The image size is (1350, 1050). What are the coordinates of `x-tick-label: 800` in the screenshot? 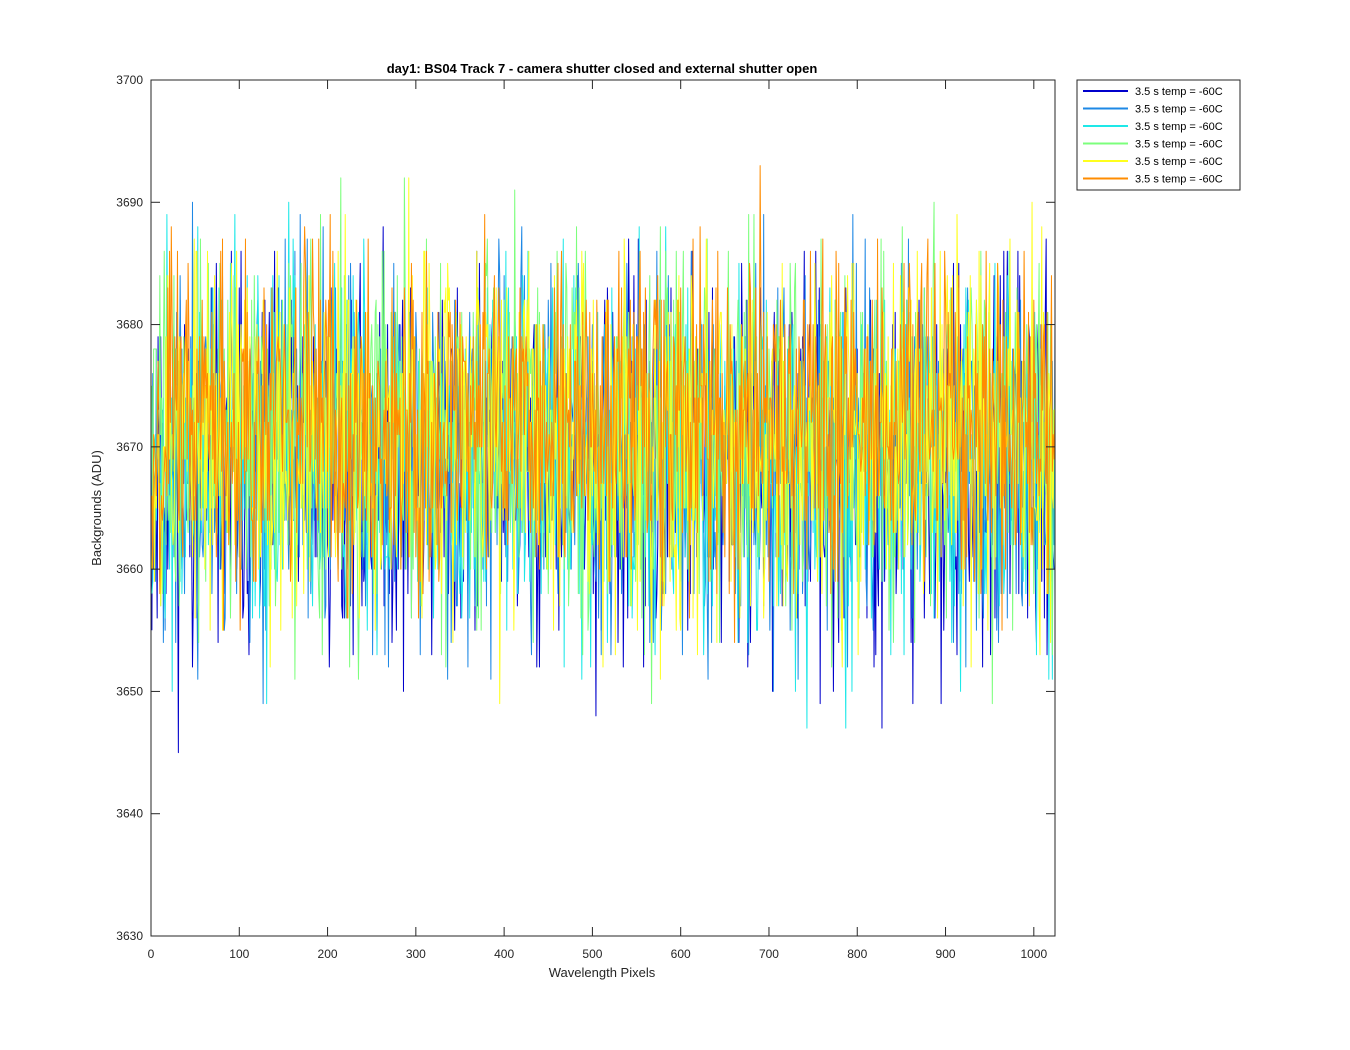 It's located at (857, 954).